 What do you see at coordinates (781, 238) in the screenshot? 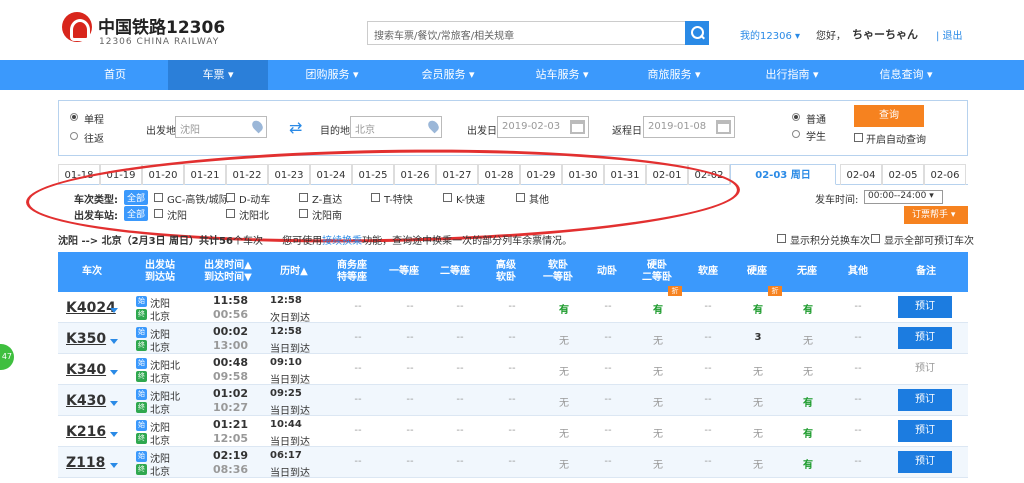
I see `points-checkbox` at bounding box center [781, 238].